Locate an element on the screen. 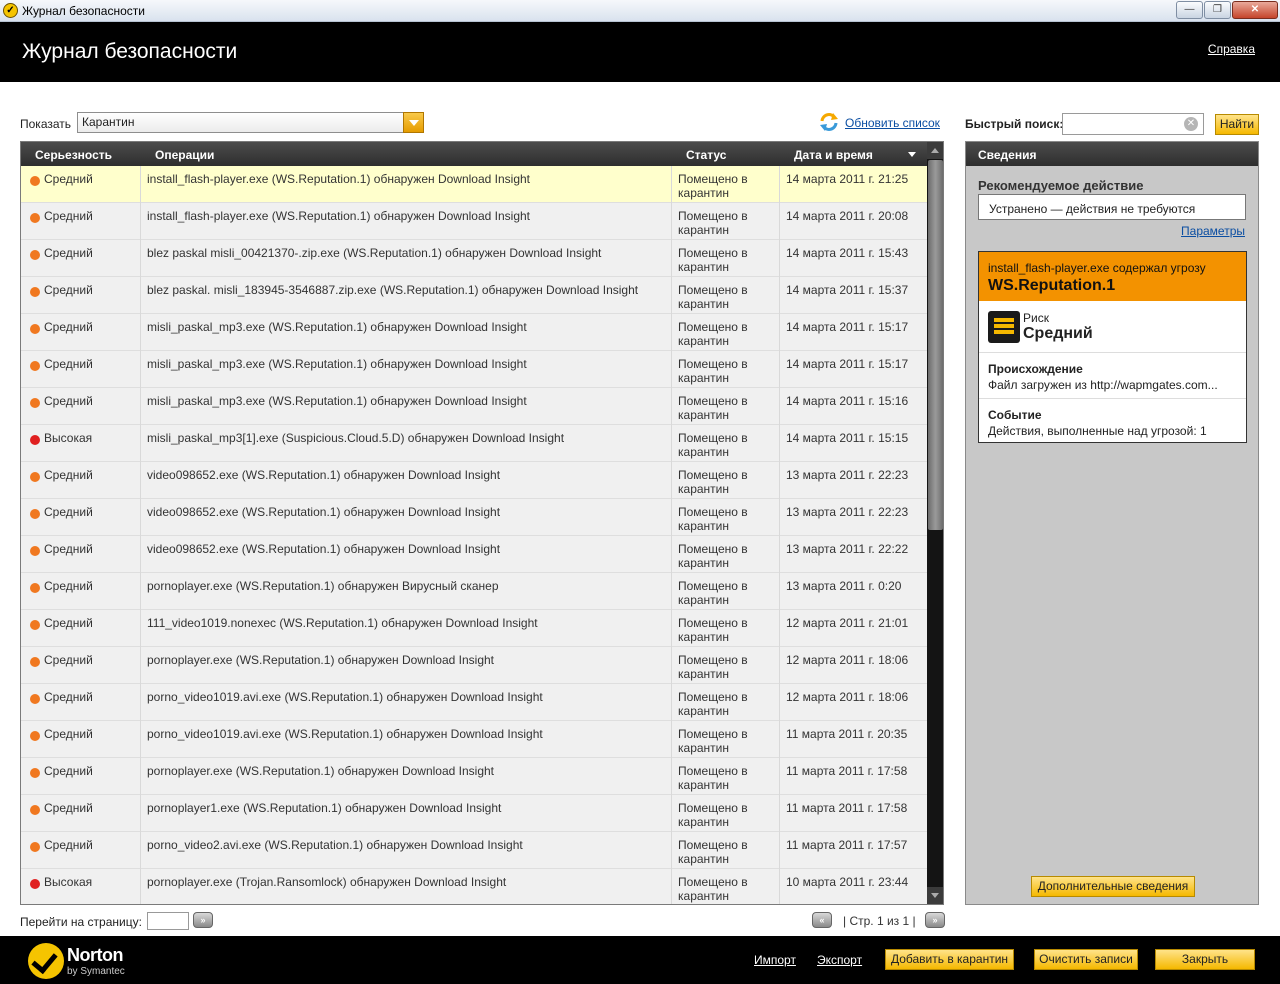 Image resolution: width=1280 pixels, height=984 pixels. table-scrollbar is located at coordinates (935, 523).